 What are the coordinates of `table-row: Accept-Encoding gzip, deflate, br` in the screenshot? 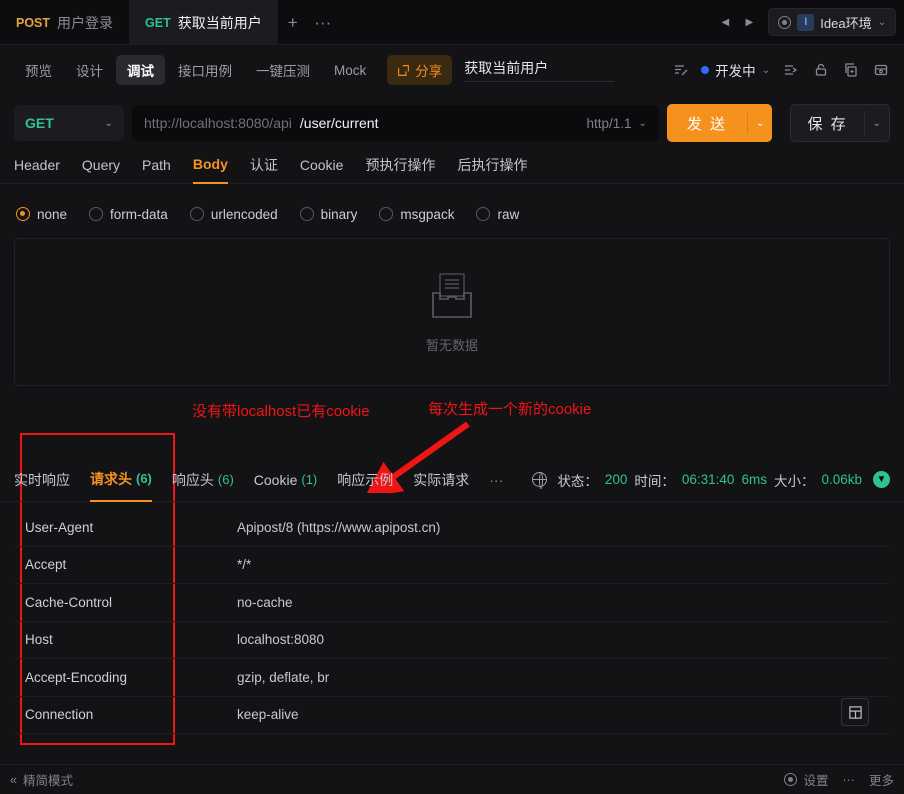 It's located at (452, 678).